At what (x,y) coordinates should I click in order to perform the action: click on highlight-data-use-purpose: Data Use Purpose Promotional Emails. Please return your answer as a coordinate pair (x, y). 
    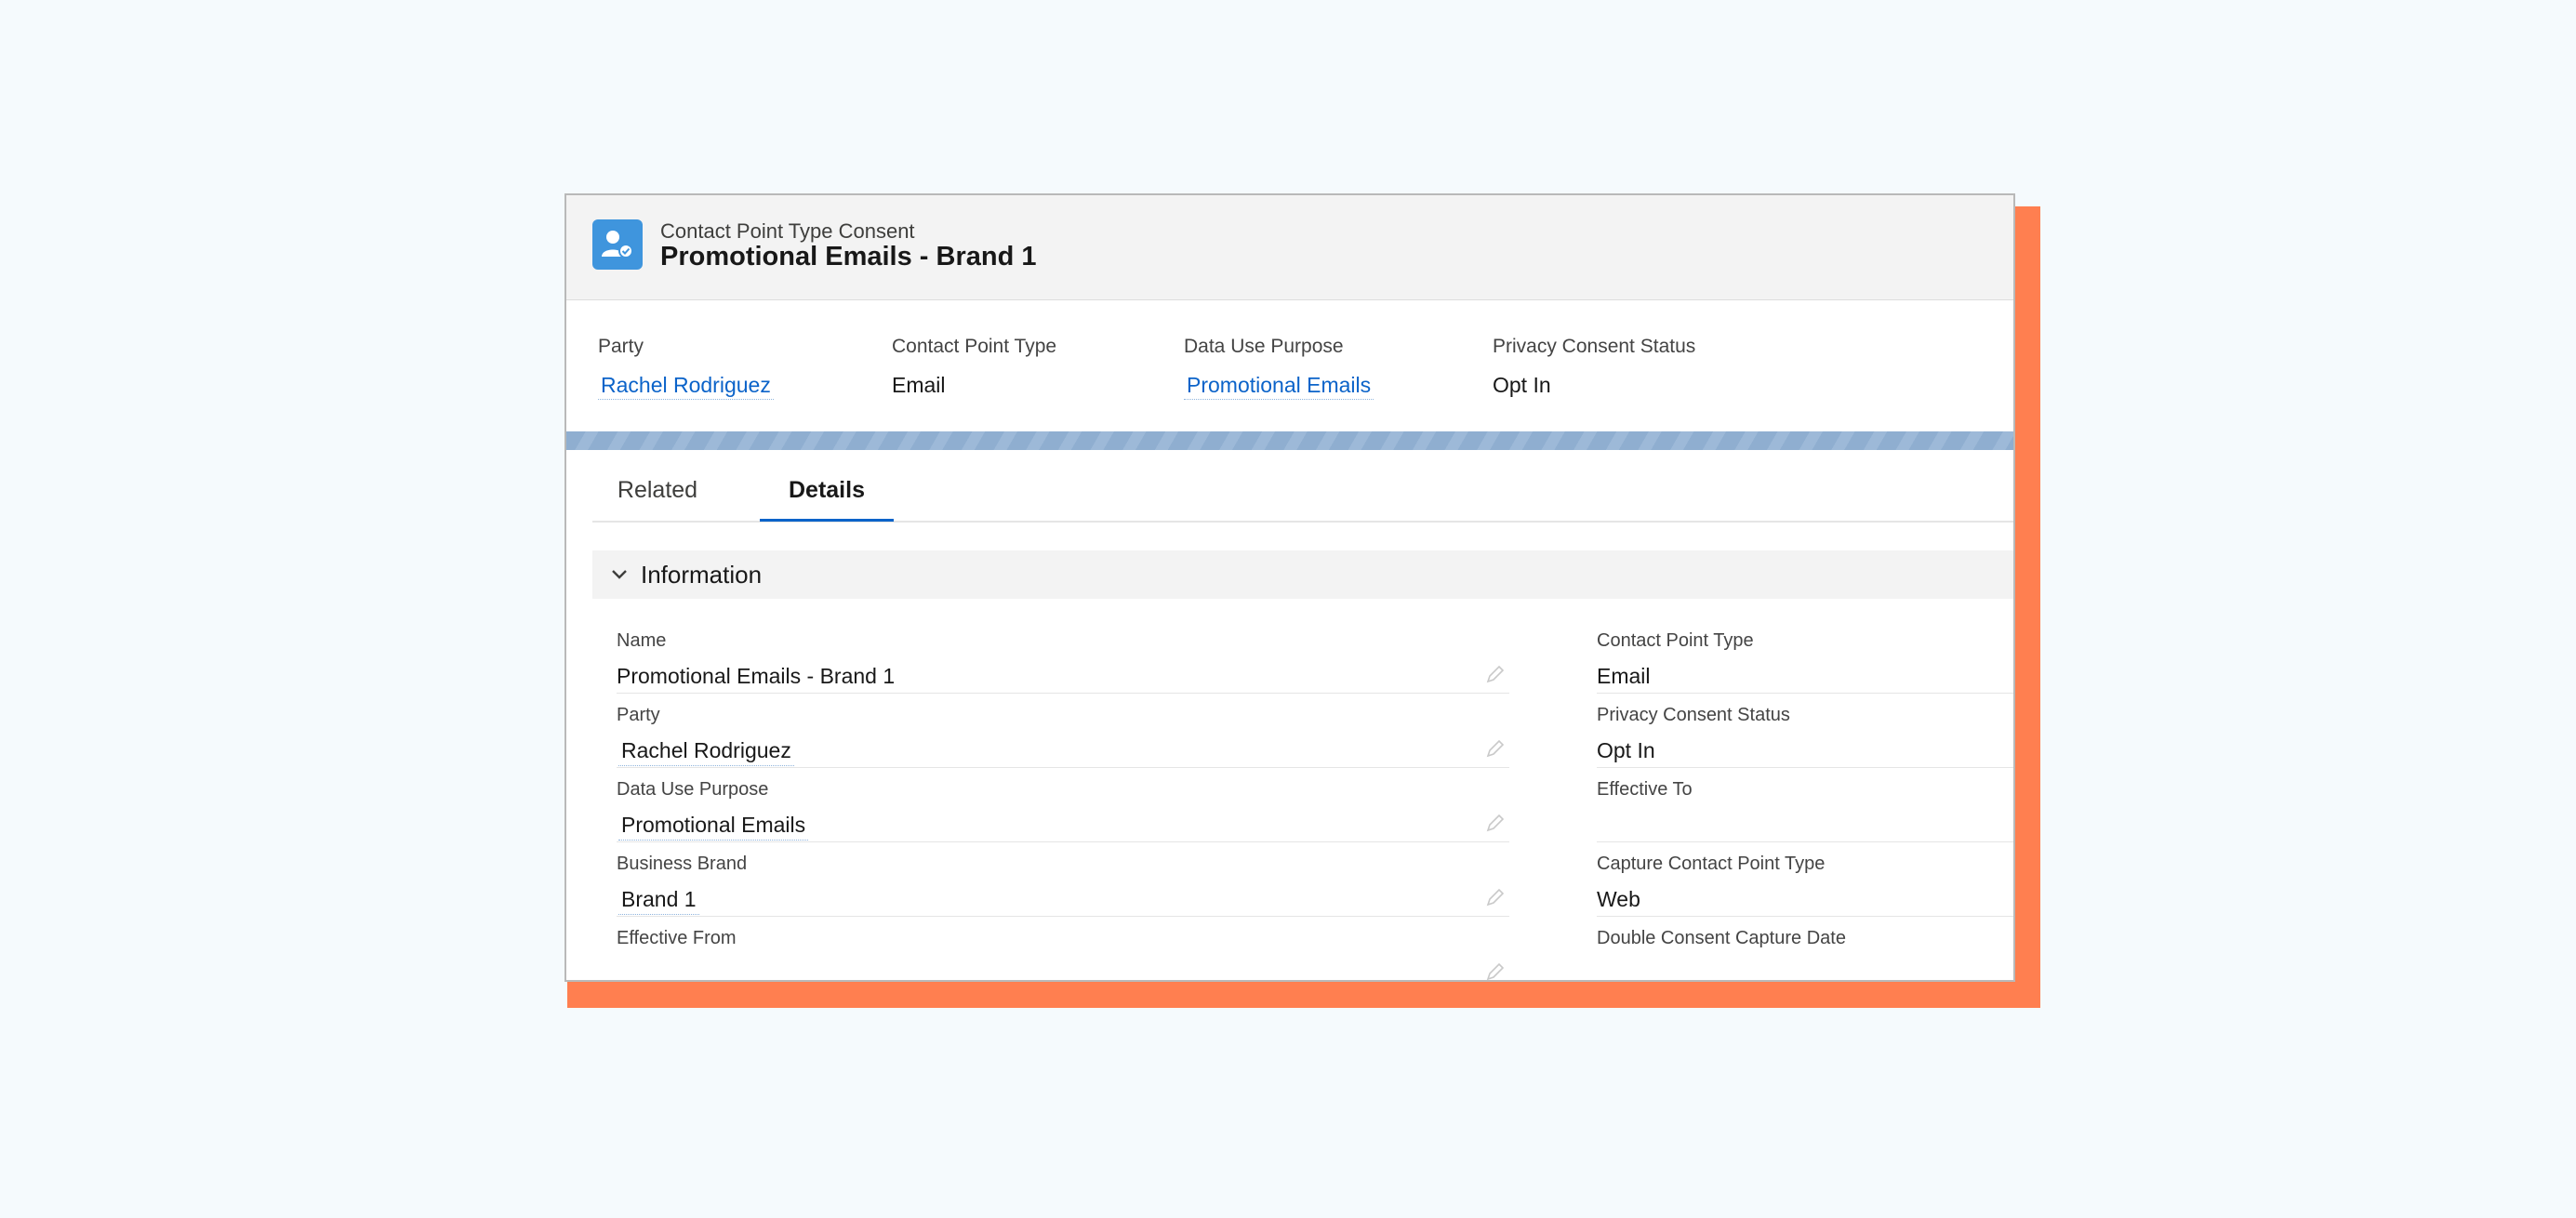
    Looking at the image, I should click on (1279, 368).